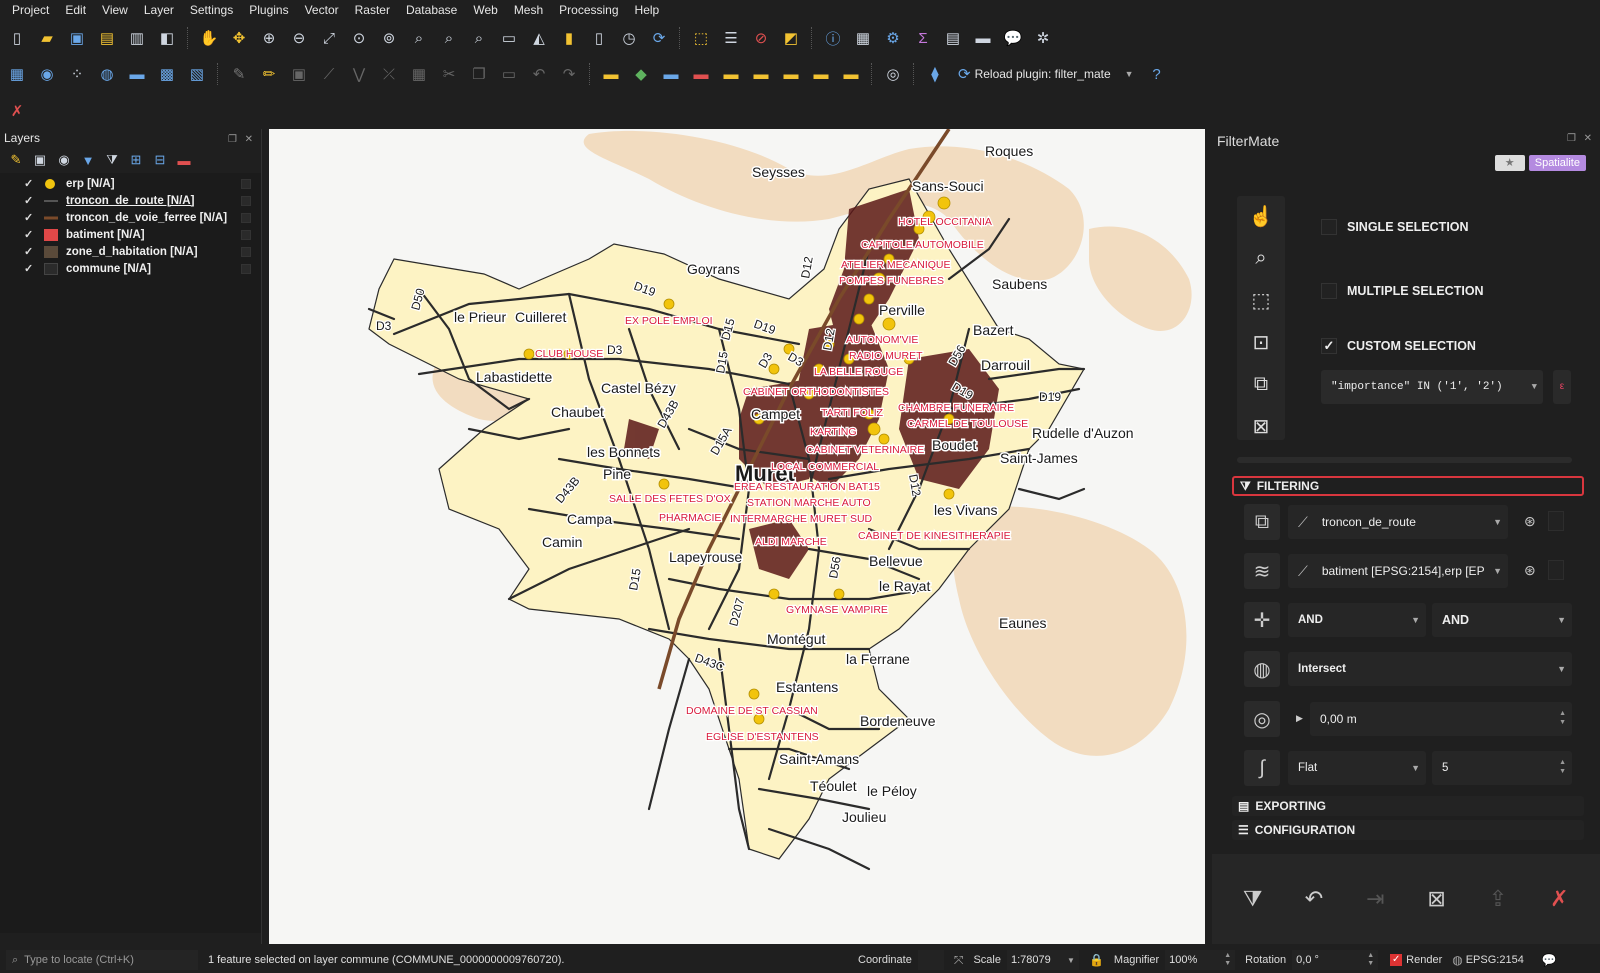 The image size is (1600, 973). Describe the element at coordinates (479, 74) in the screenshot. I see `copy-icon: ❐` at that location.